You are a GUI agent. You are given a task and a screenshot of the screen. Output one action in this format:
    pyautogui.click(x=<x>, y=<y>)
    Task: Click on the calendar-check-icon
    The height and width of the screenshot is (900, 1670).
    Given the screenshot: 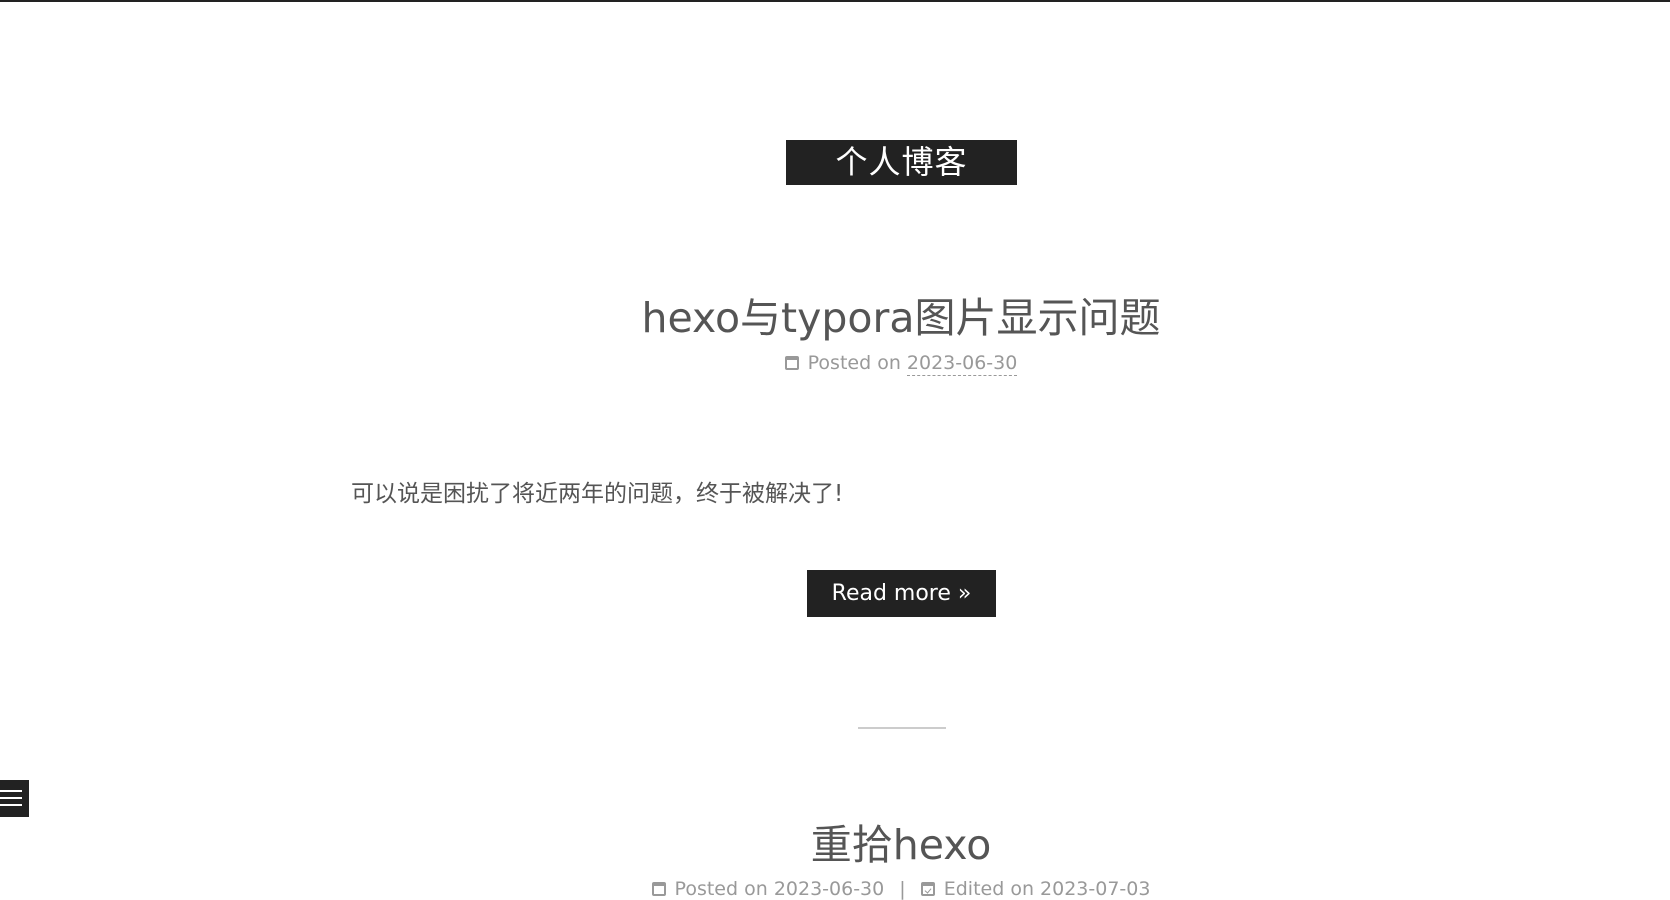 What is the action you would take?
    pyautogui.click(x=927, y=889)
    